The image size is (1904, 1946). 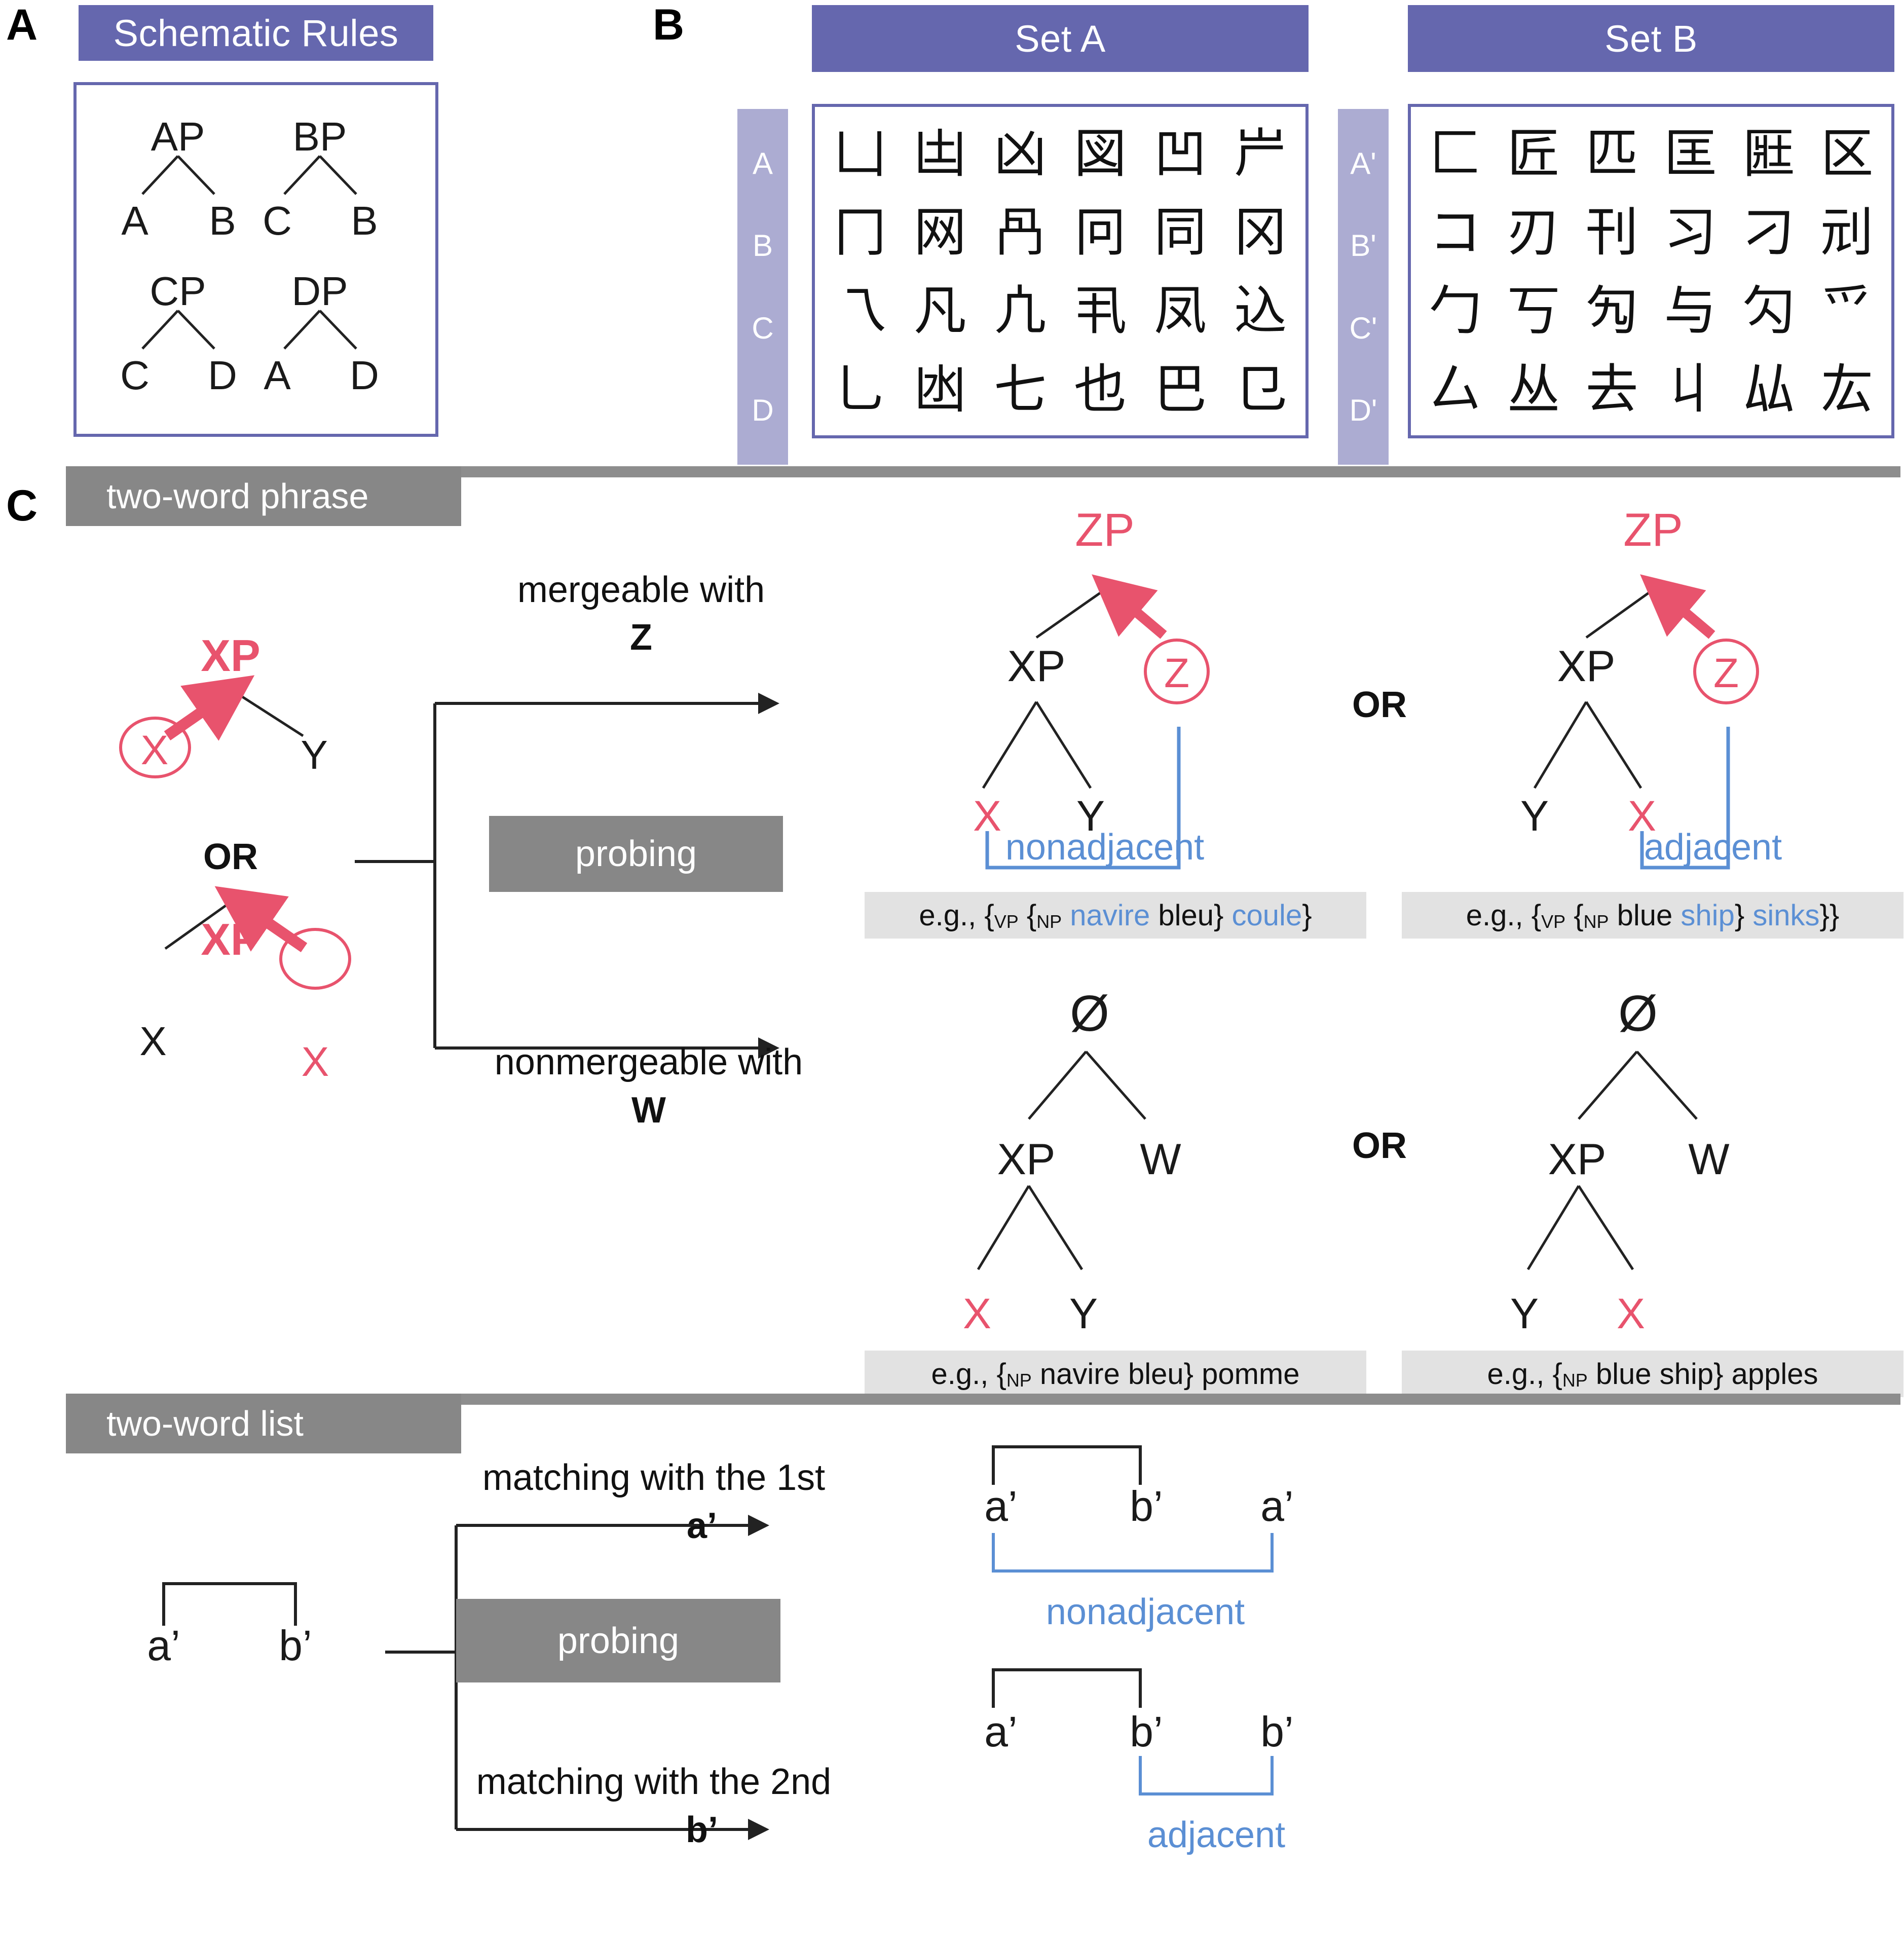 I want to click on glyph-cell: 去, so click(x=1611, y=389).